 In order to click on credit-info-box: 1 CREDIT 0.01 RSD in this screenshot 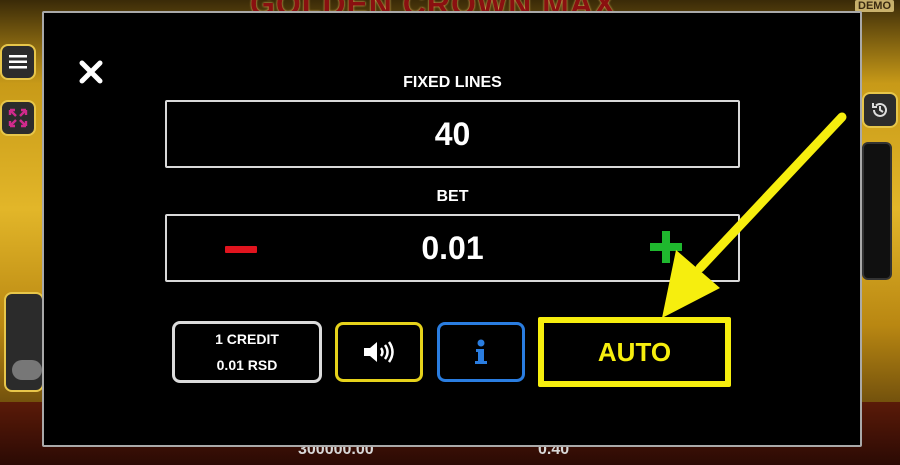, I will do `click(247, 352)`.